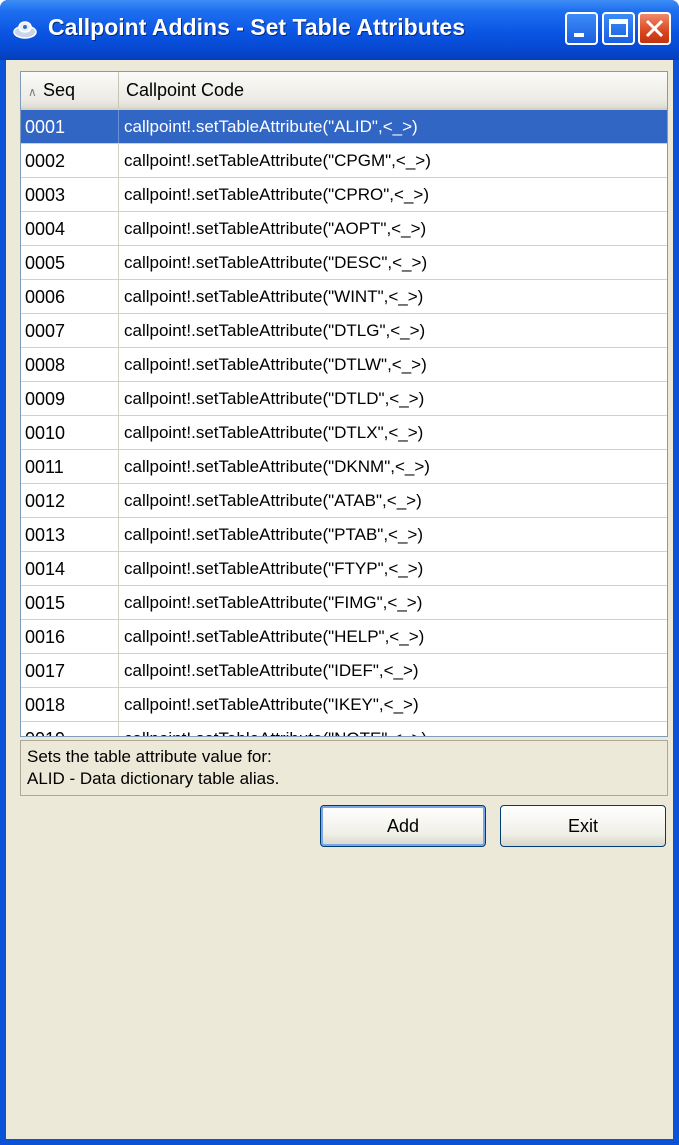  I want to click on seq-cell: 0014, so click(70, 568).